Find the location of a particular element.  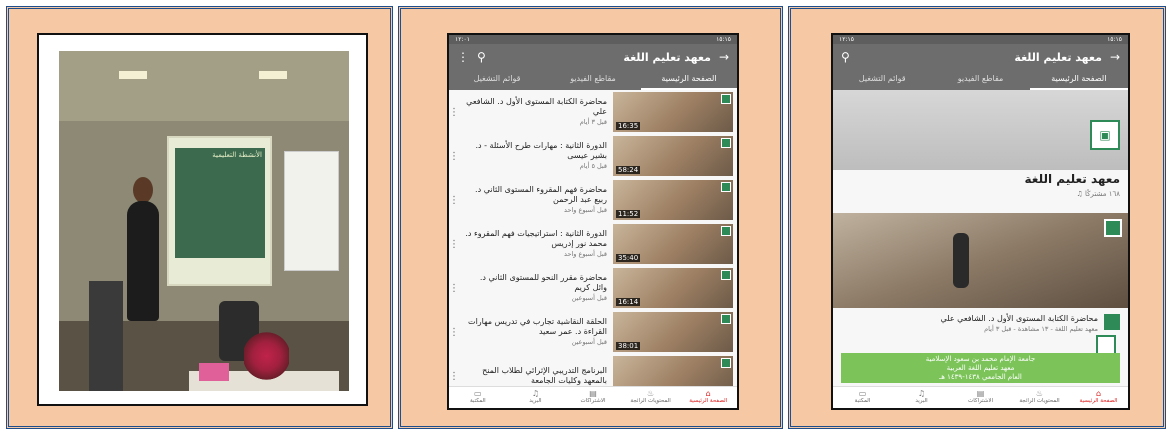

video-meta: قبل أسبوع واحد is located at coordinates (585, 254).